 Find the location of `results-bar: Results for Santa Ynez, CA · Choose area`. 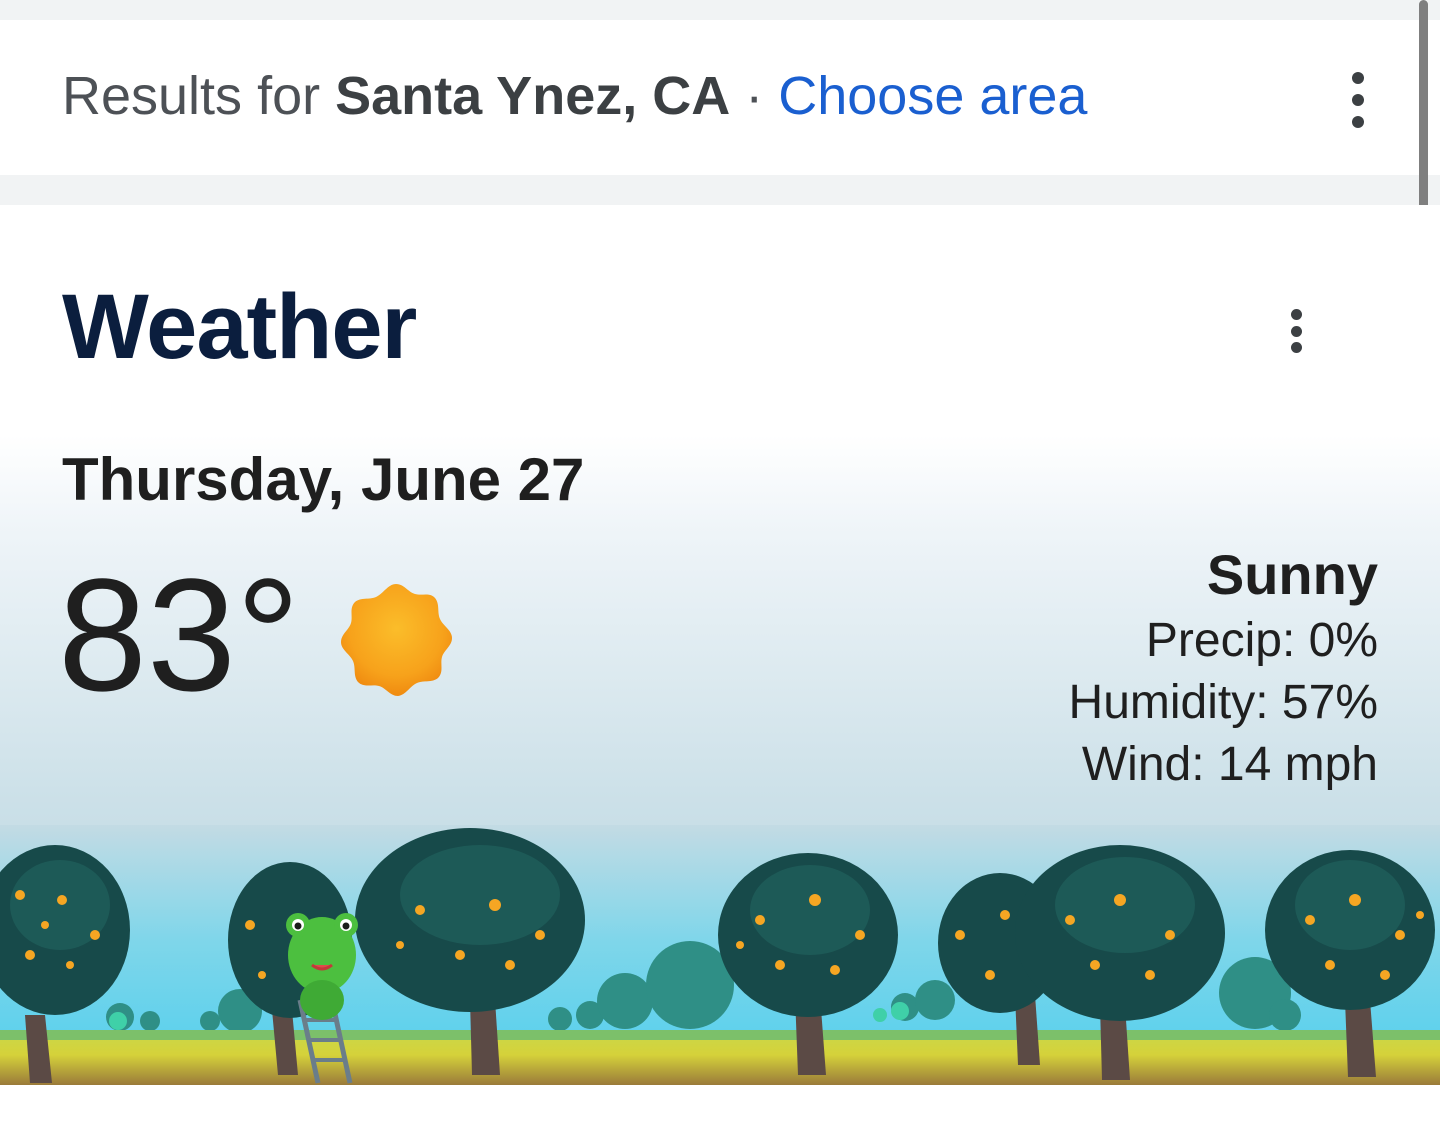

results-bar: Results for Santa Ynez, CA · Choose area is located at coordinates (720, 97).